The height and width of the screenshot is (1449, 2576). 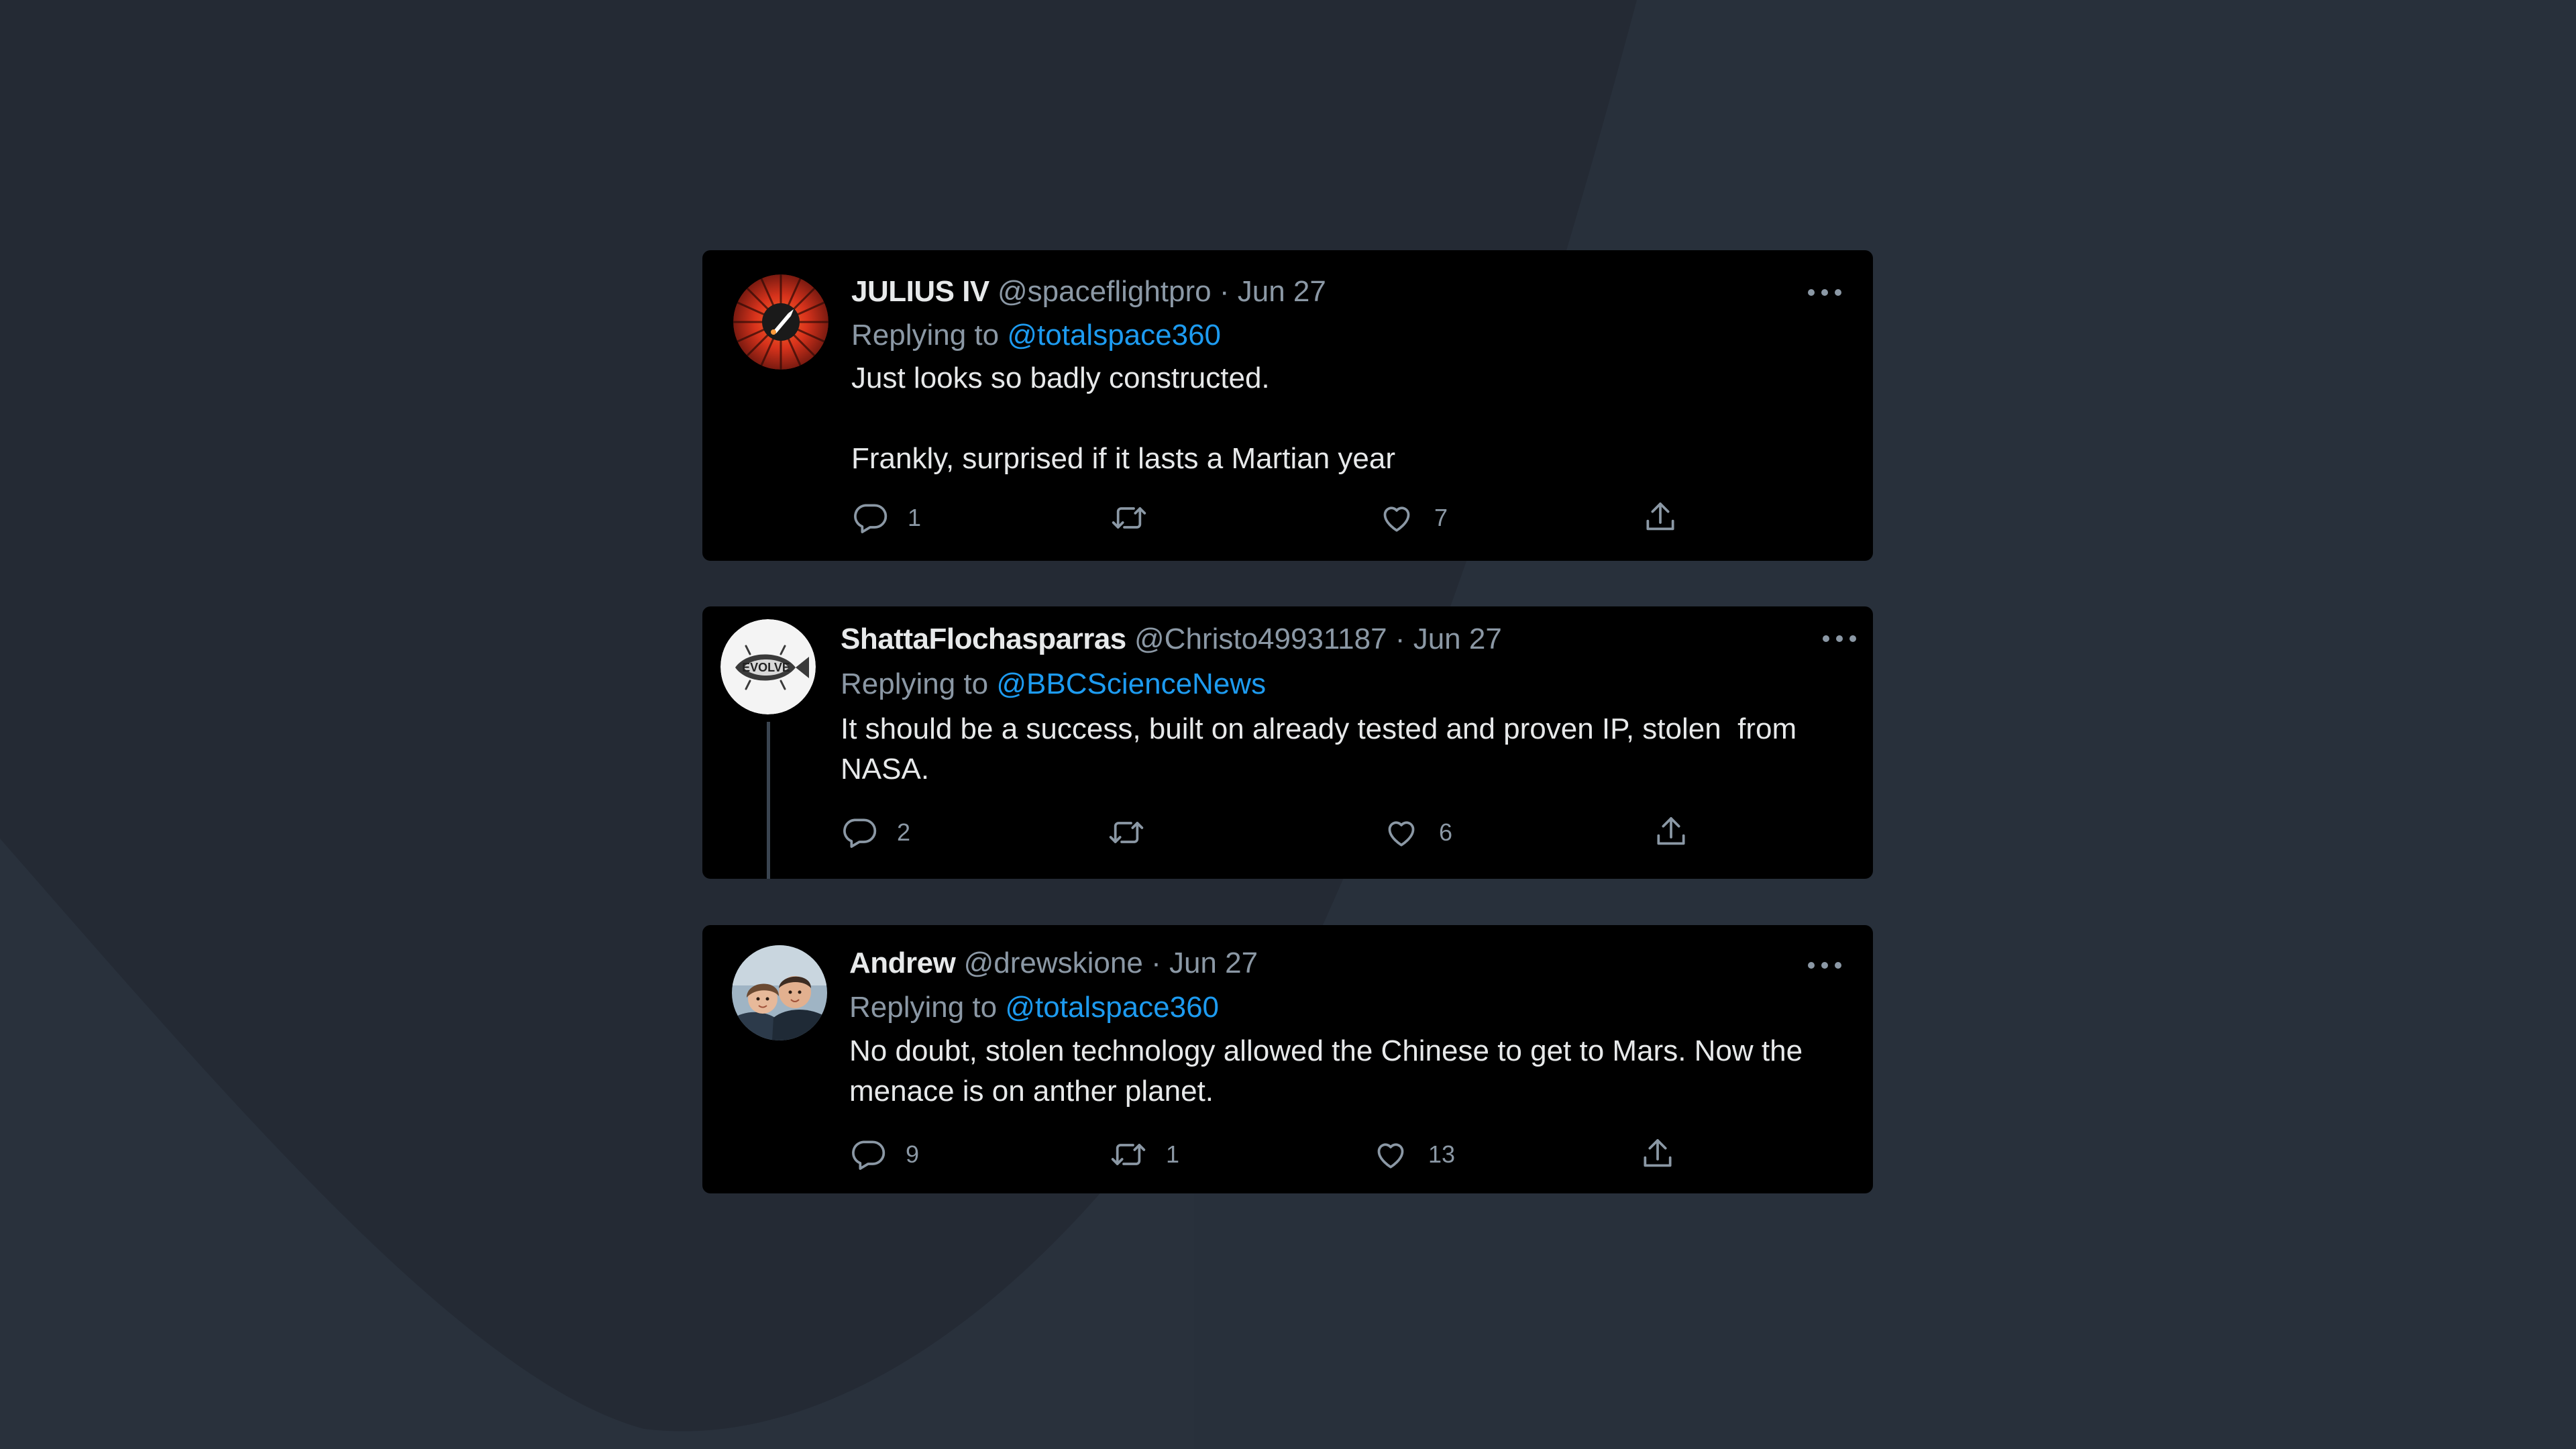 I want to click on like-count: 7, so click(x=1441, y=517).